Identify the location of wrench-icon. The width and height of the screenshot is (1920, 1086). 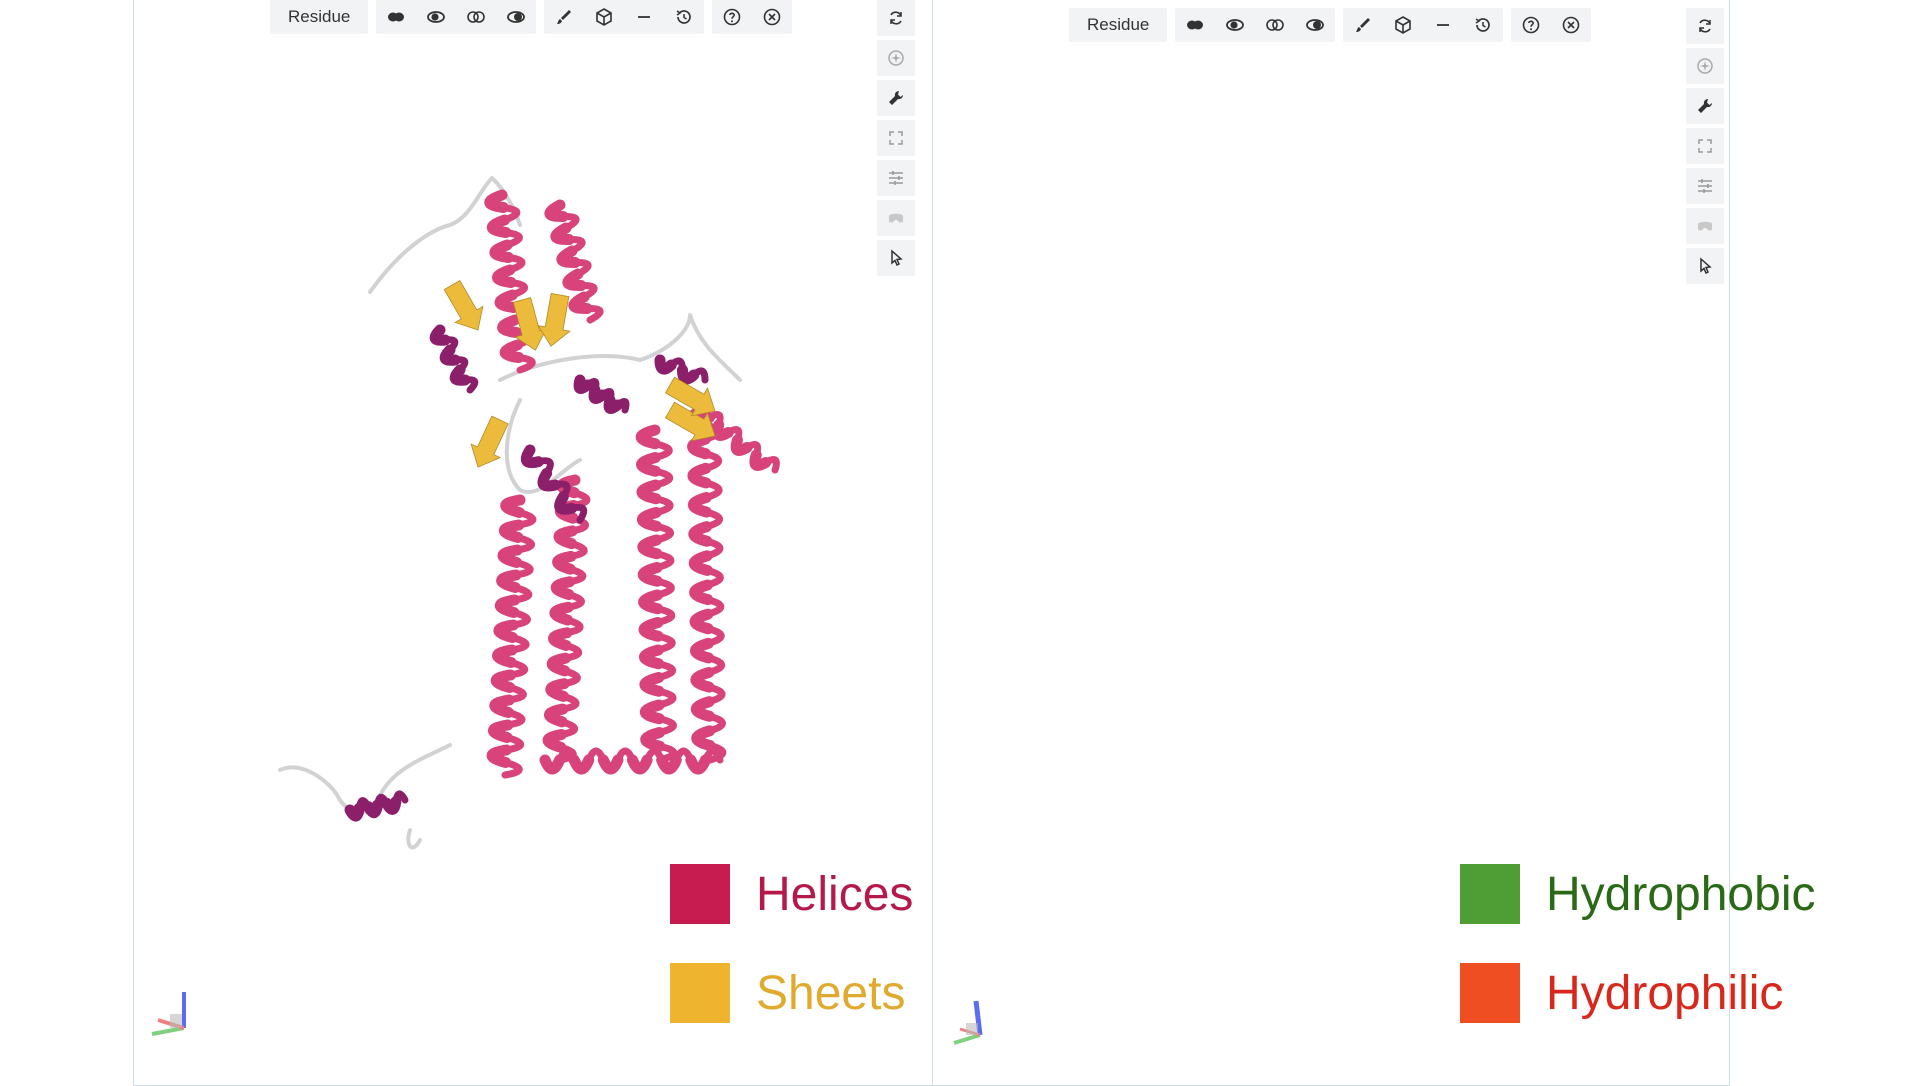
(1705, 106).